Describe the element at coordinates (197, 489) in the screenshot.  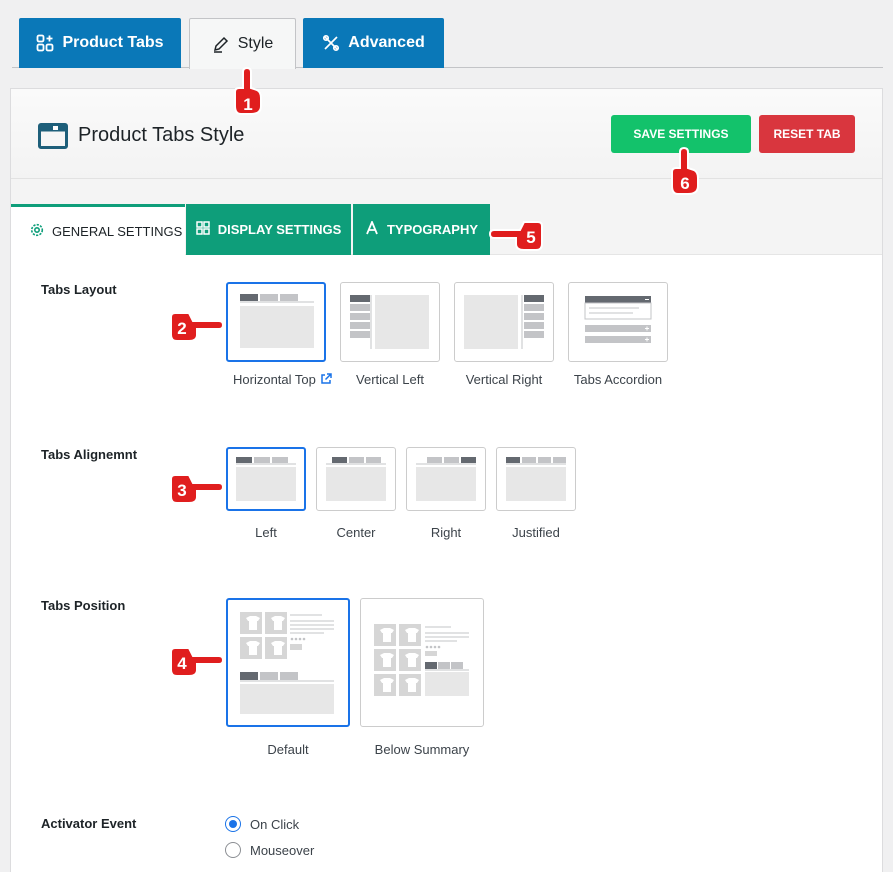
I see `marker-3: 3` at that location.